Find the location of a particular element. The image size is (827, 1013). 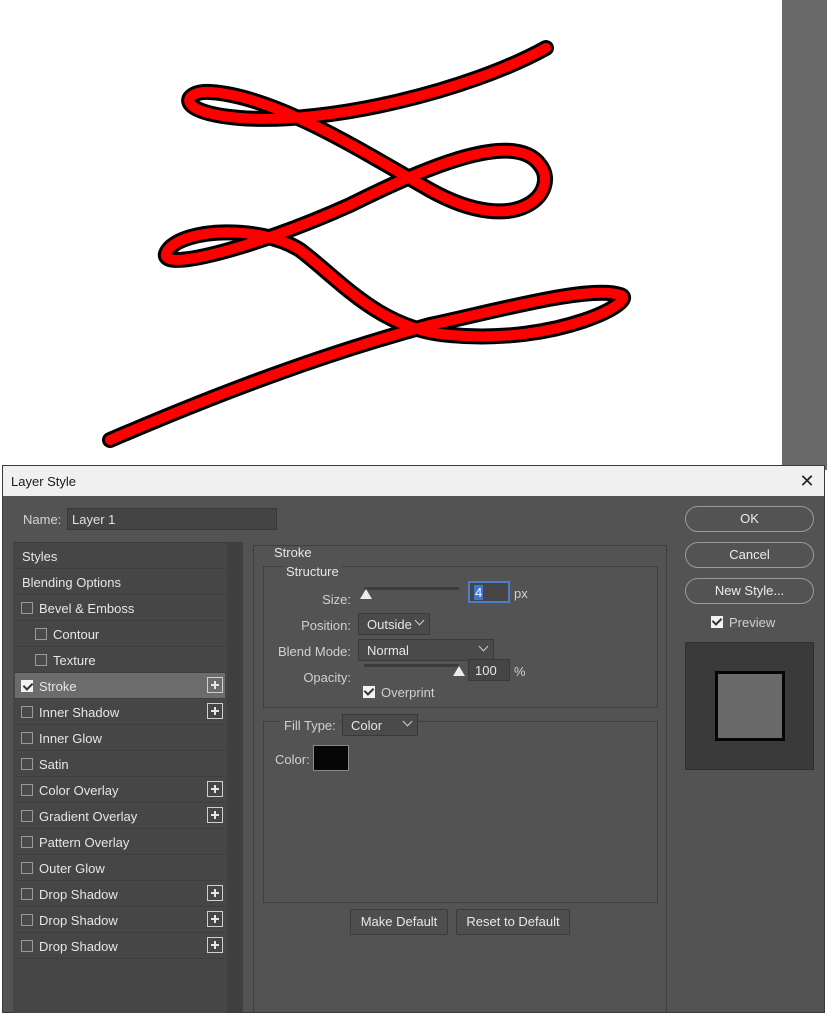

position-value: Outside is located at coordinates (389, 624).